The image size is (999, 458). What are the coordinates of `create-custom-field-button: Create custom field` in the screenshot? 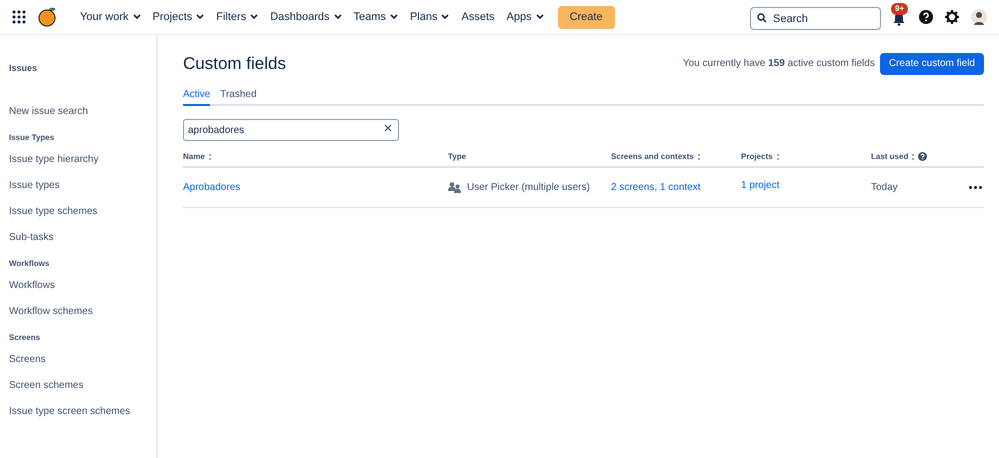 It's located at (932, 63).